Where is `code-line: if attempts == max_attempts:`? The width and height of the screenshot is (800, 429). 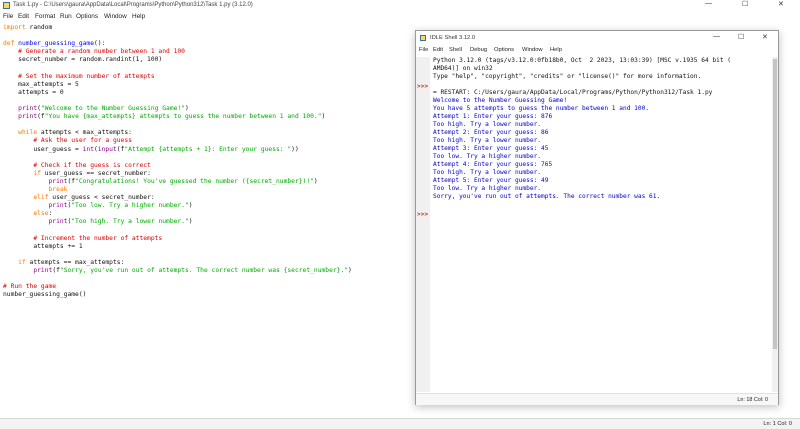 code-line: if attempts == max_attempts: is located at coordinates (63, 263).